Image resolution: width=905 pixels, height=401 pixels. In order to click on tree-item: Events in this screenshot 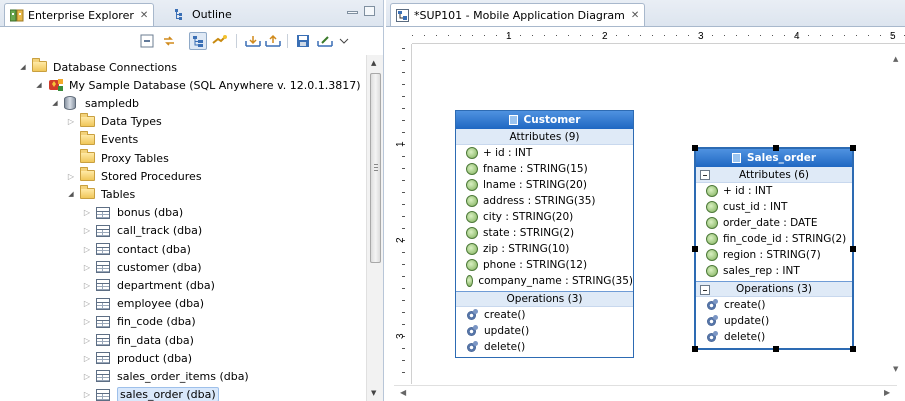, I will do `click(102, 139)`.